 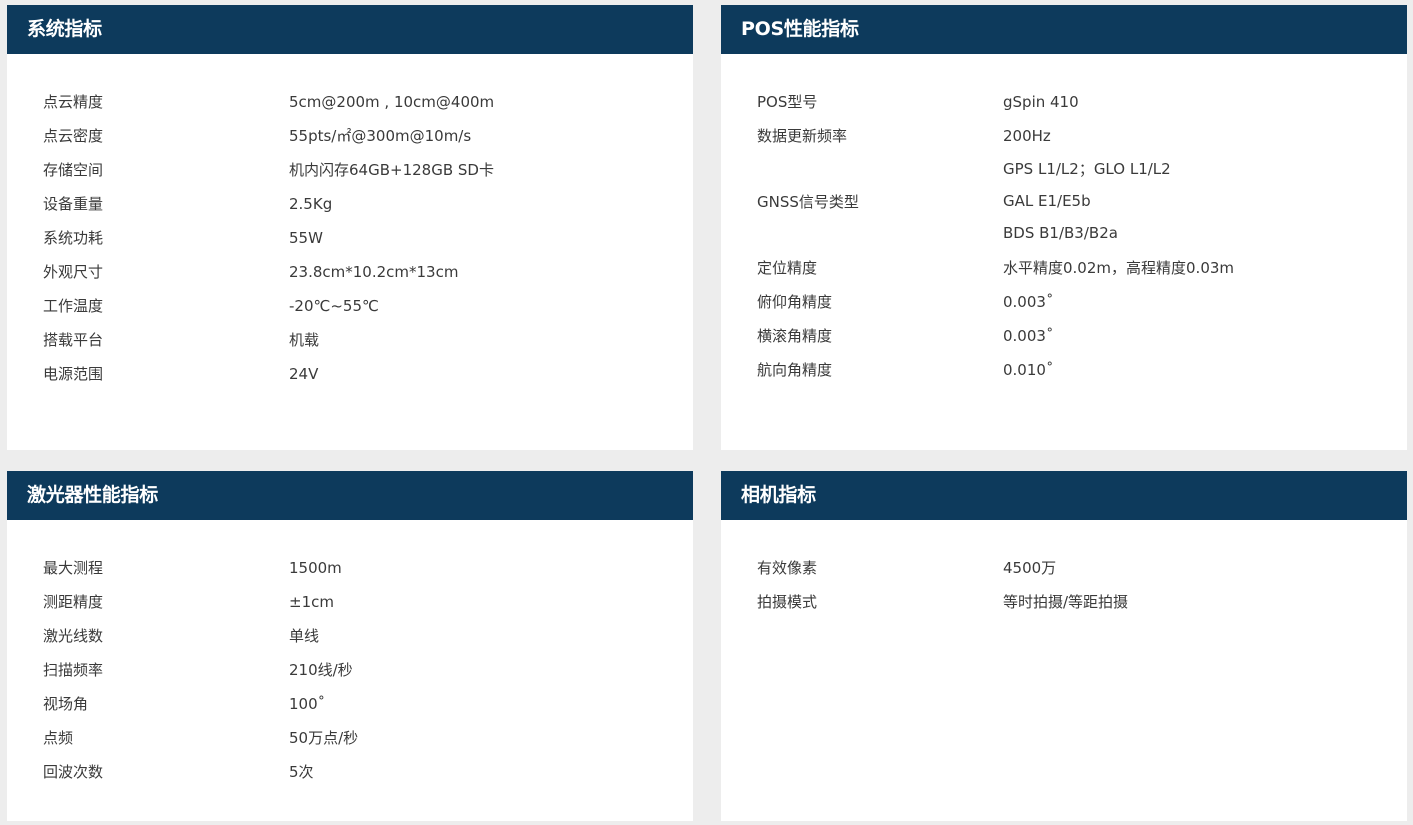 I want to click on spec-label: 激光线数, so click(x=73, y=636).